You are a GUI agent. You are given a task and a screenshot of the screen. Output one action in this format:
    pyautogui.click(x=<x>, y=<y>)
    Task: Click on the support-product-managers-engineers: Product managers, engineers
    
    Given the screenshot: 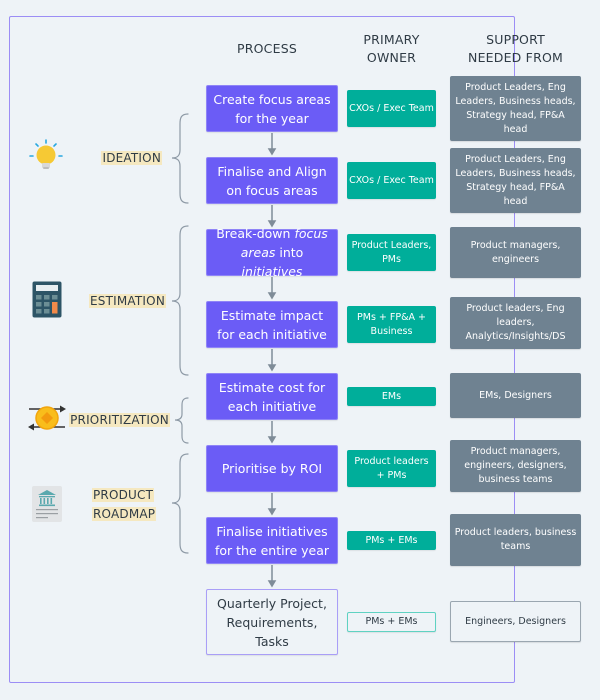 What is the action you would take?
    pyautogui.click(x=515, y=252)
    